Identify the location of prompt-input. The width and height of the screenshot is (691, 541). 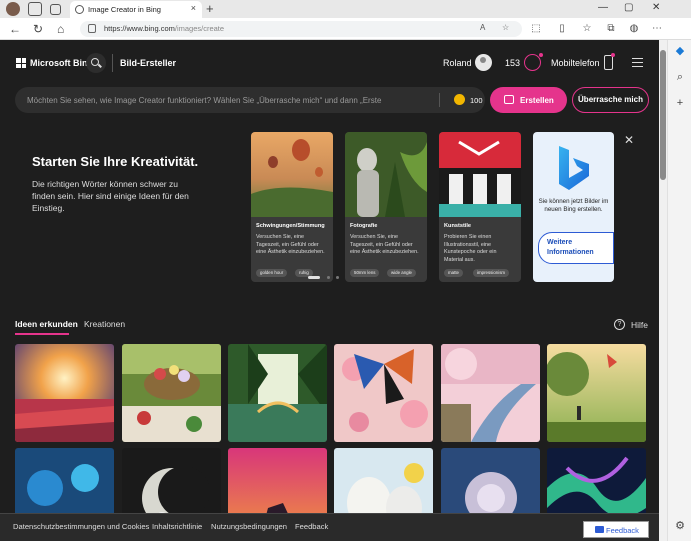
(222, 100).